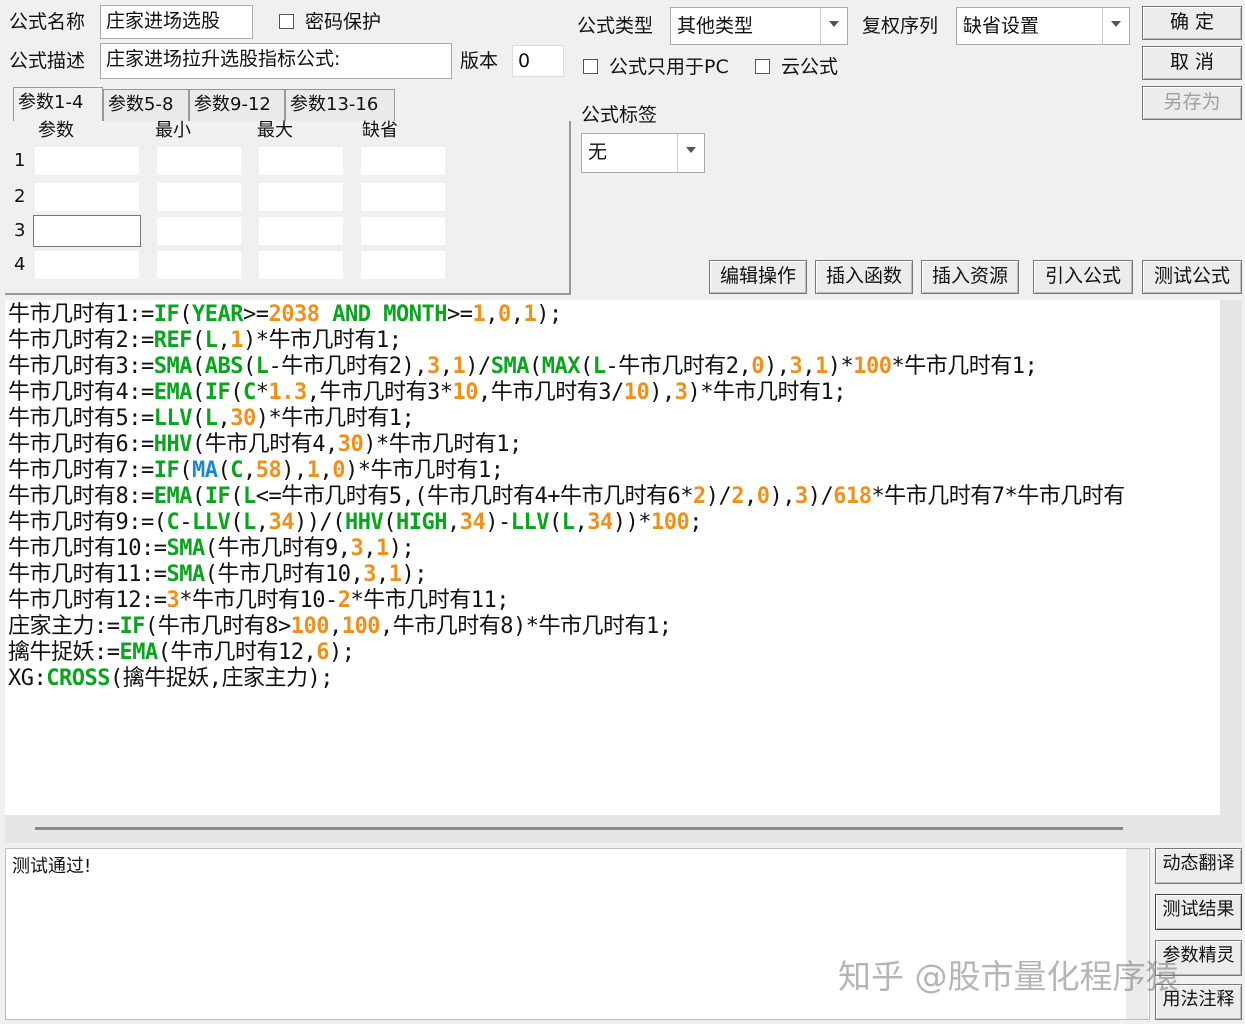 This screenshot has height=1024, width=1245. Describe the element at coordinates (538, 61) in the screenshot. I see `version-input: 0` at that location.